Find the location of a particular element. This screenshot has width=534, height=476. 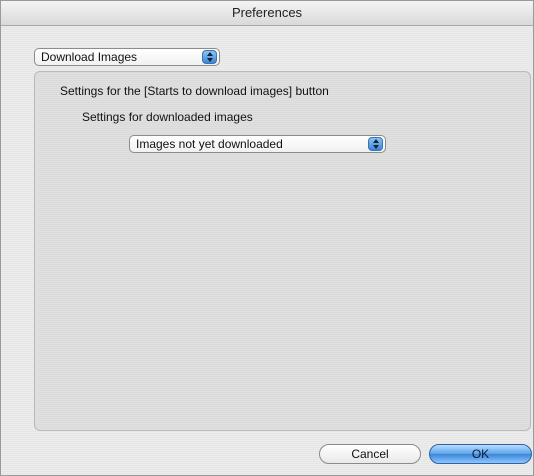

category-popup-value: Download Images is located at coordinates (89, 57).